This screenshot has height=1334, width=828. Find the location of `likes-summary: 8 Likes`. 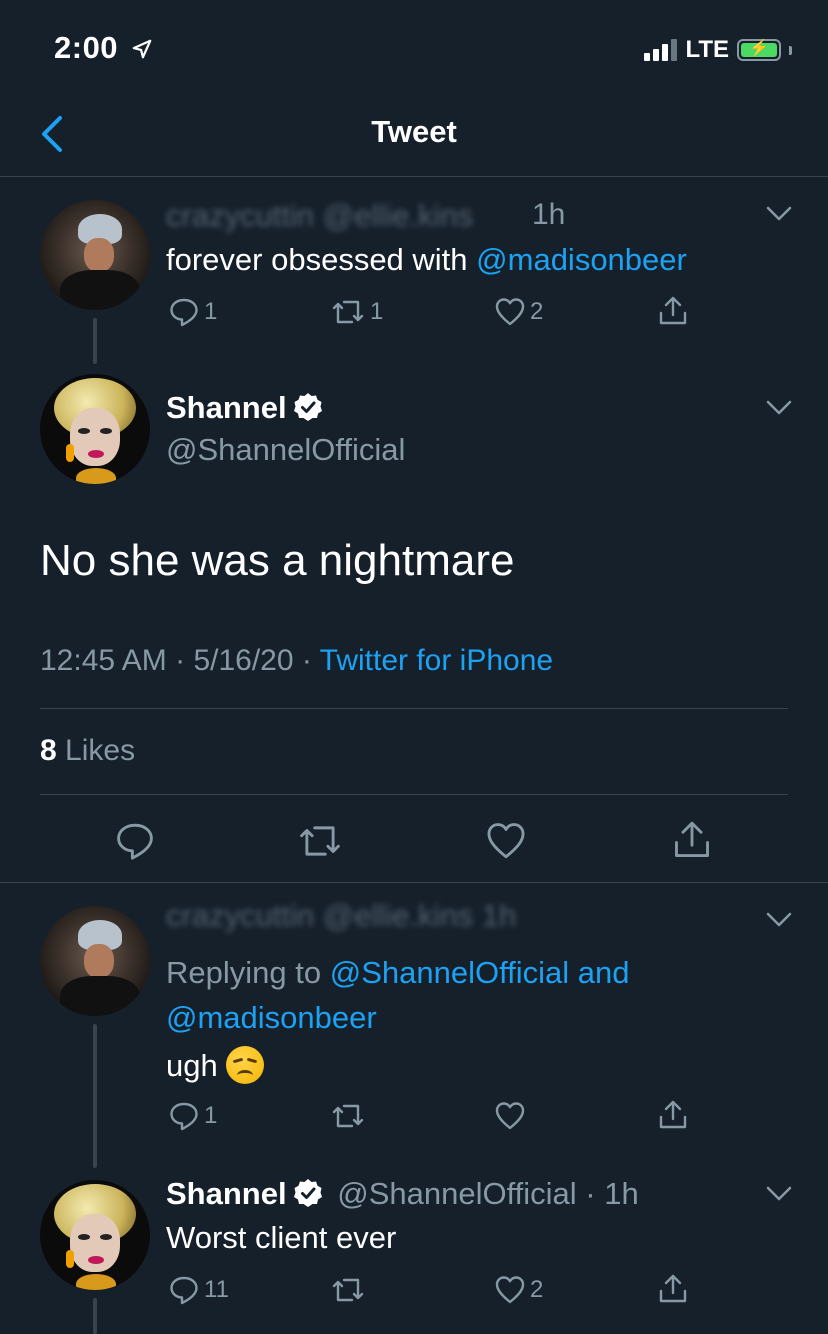

likes-summary: 8 Likes is located at coordinates (87, 751).